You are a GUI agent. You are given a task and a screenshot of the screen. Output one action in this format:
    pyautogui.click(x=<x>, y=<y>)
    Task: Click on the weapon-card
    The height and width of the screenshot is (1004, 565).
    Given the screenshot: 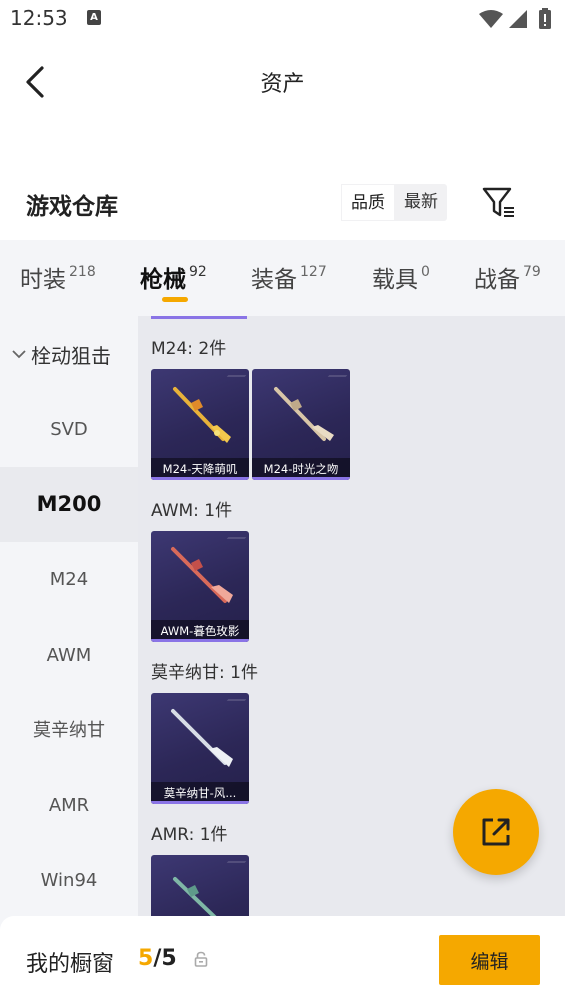 What is the action you would take?
    pyautogui.click(x=200, y=885)
    